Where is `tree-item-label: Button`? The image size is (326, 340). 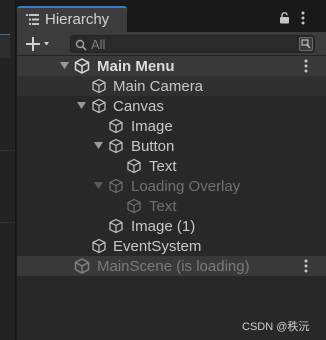
tree-item-label: Button is located at coordinates (153, 146).